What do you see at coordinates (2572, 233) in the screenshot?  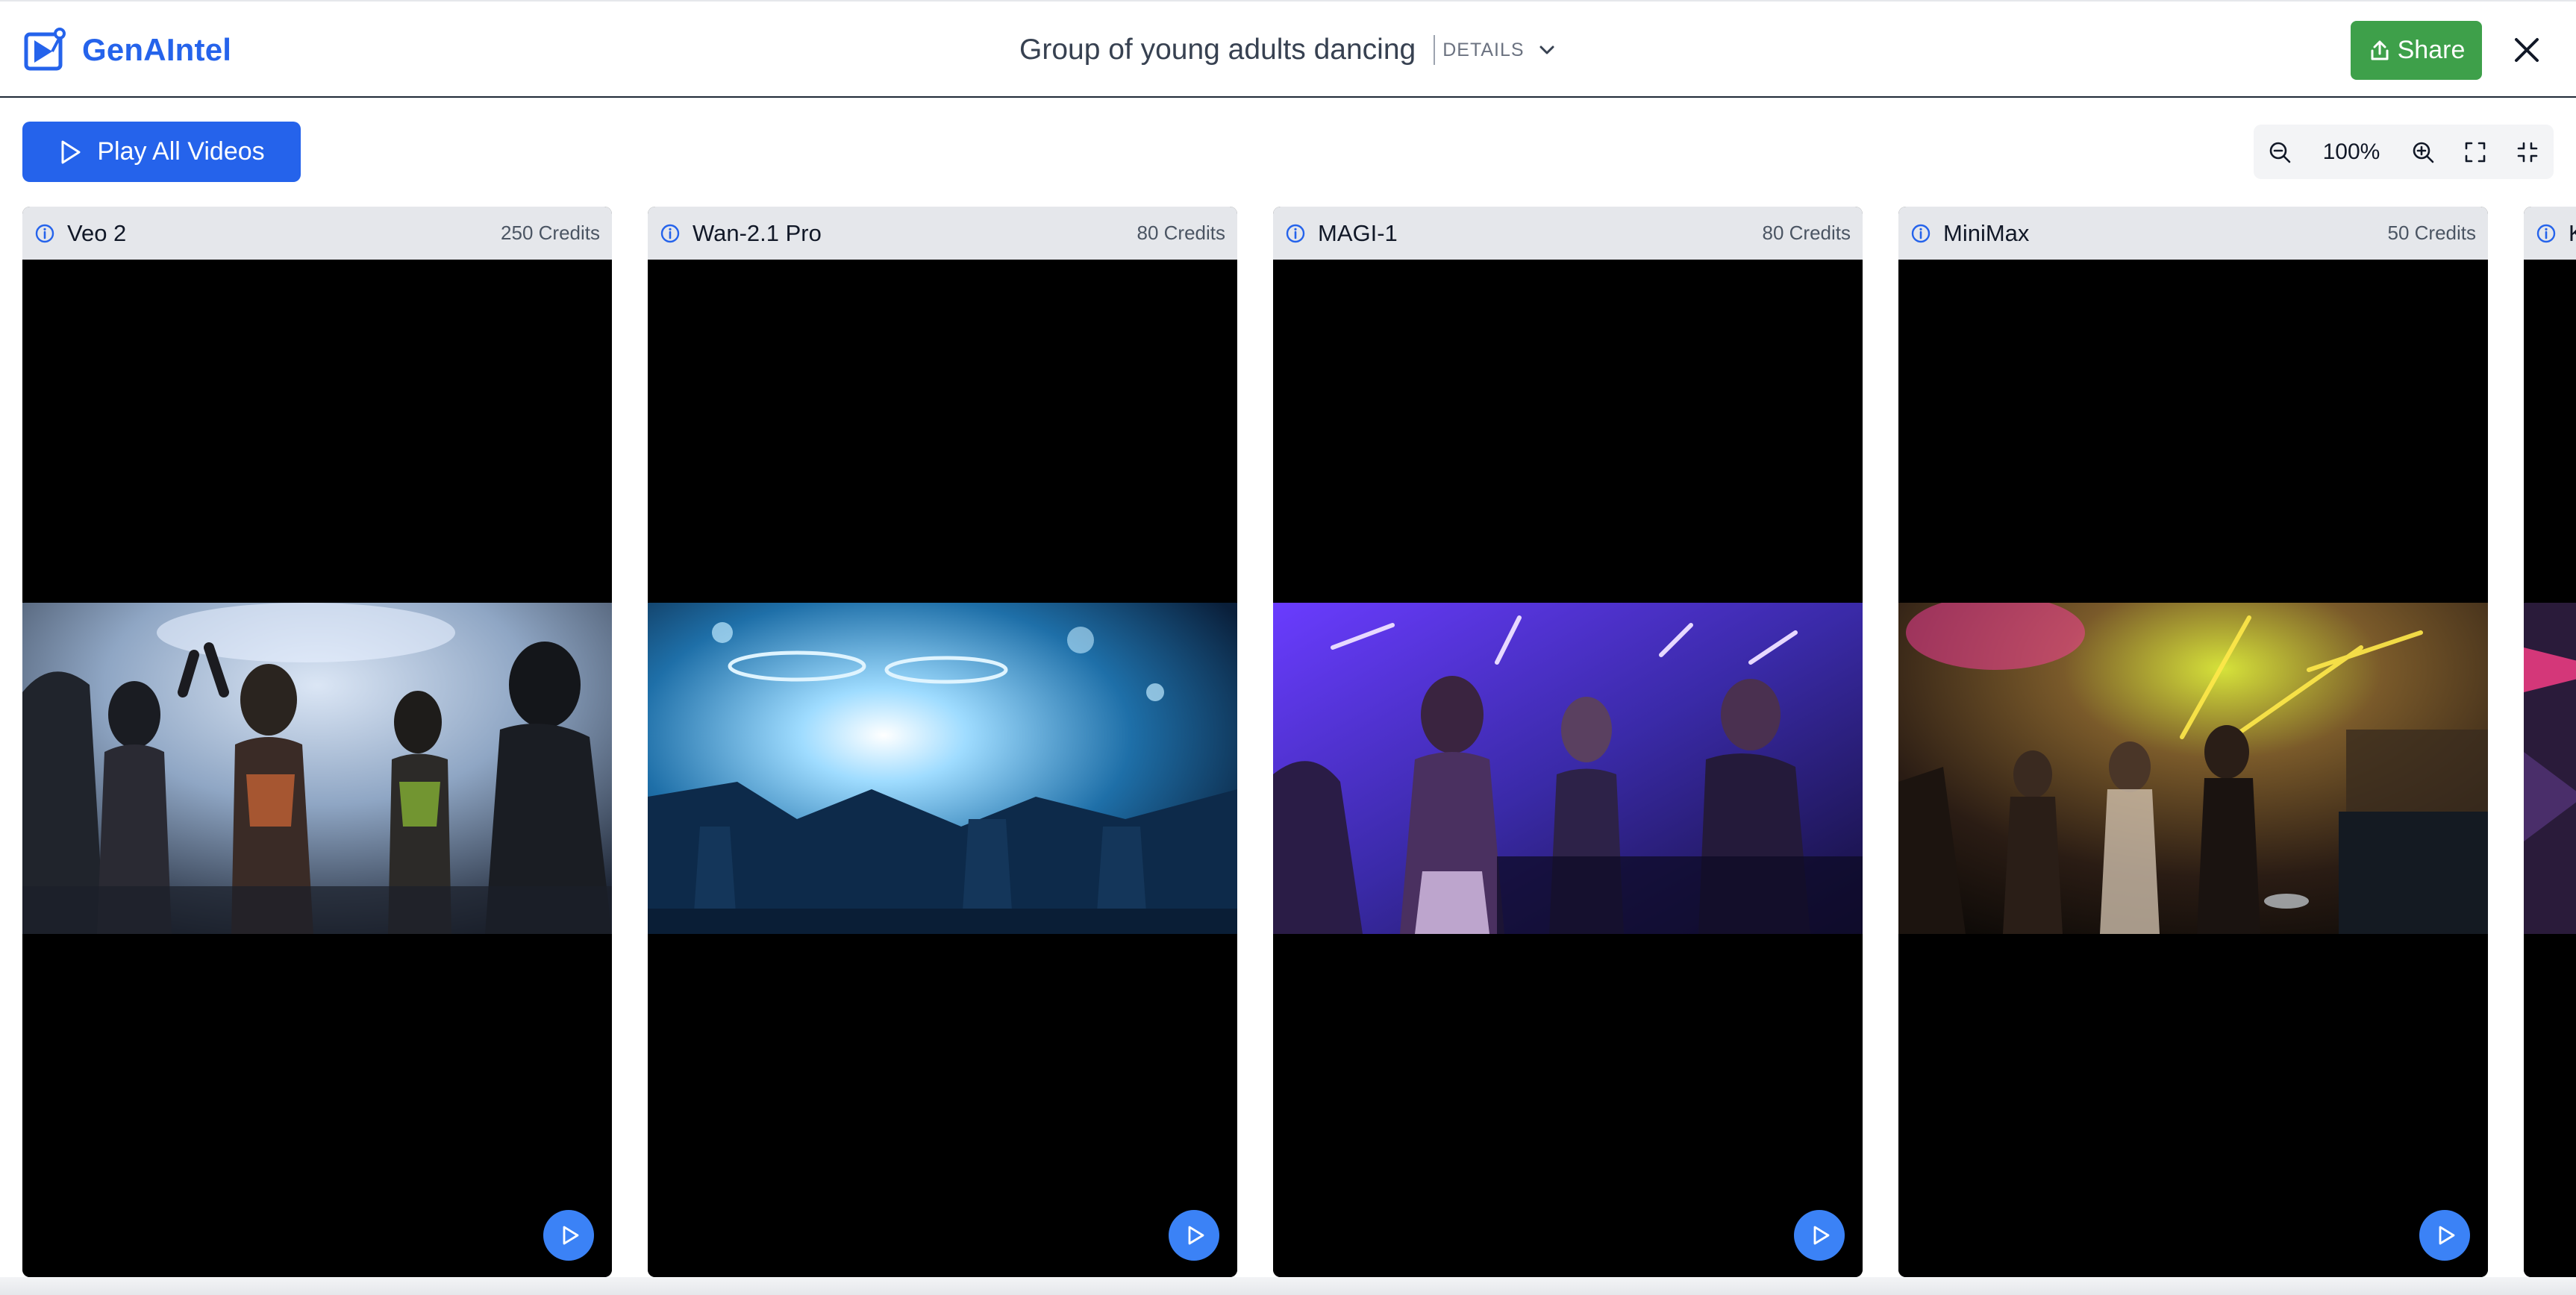 I see `model-name: K` at bounding box center [2572, 233].